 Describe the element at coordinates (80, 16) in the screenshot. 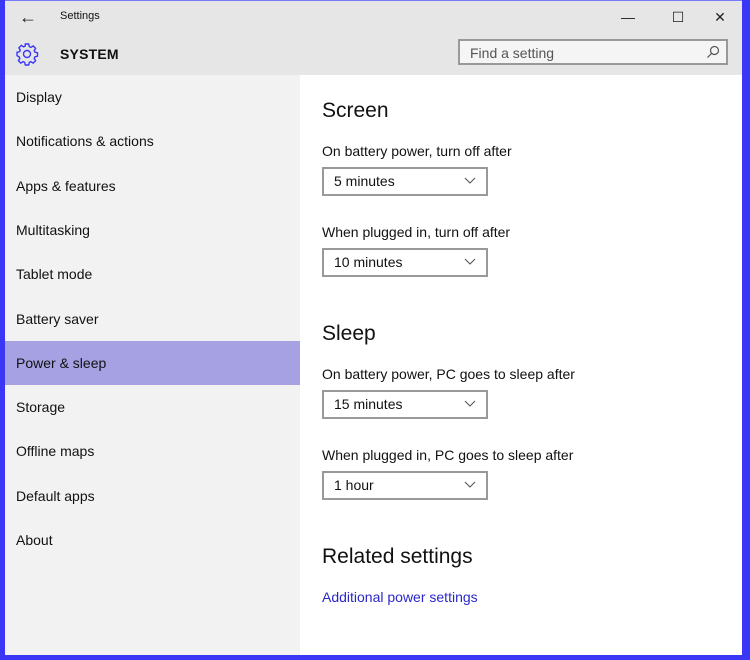

I see `window-title: Settings` at that location.